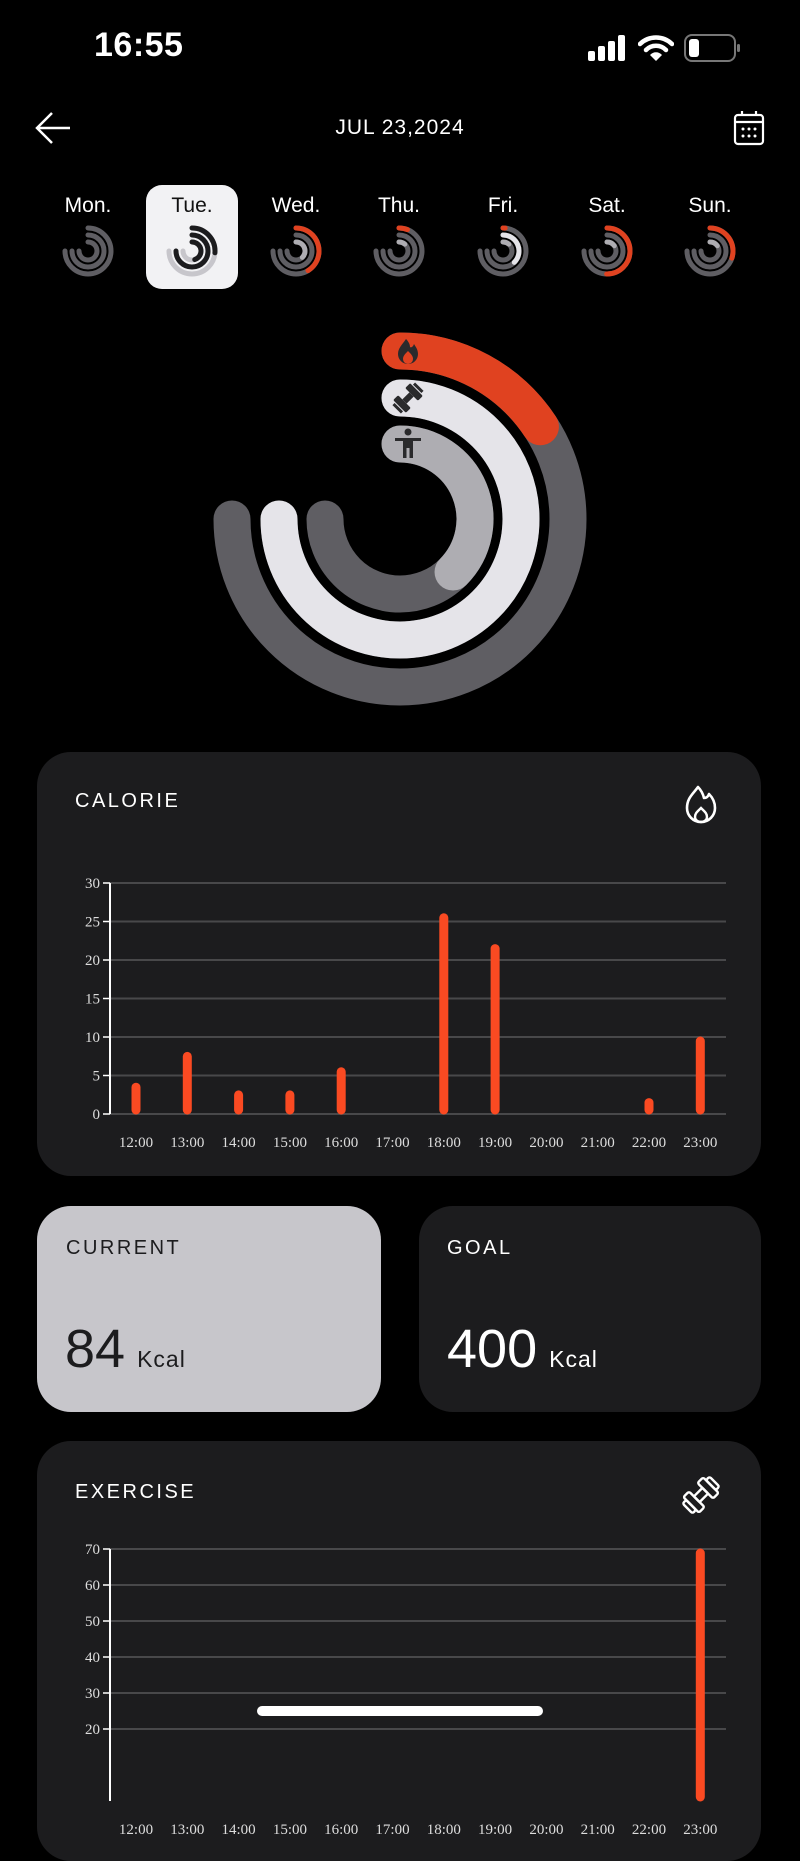 Image resolution: width=800 pixels, height=1861 pixels. I want to click on y-tick-label: 0, so click(97, 1115).